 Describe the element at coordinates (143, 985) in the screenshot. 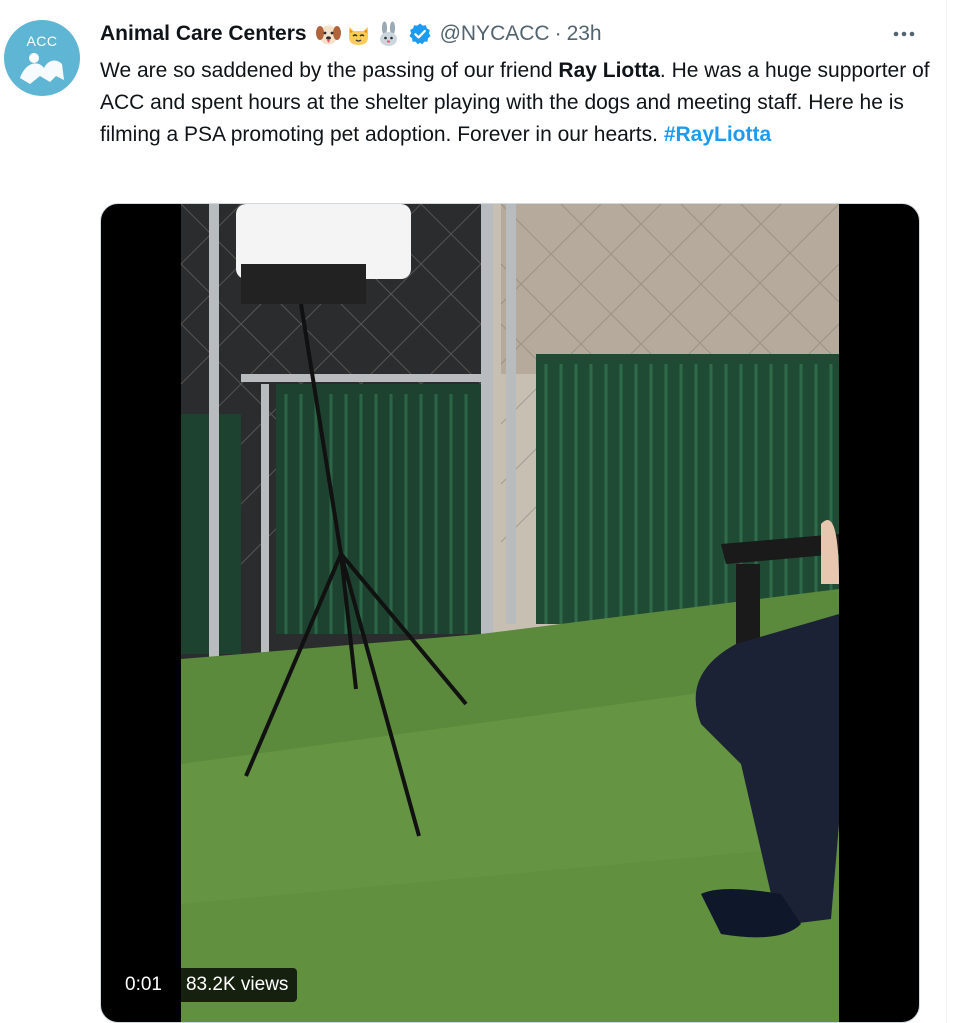

I see `video-timestamp: 0:01` at that location.